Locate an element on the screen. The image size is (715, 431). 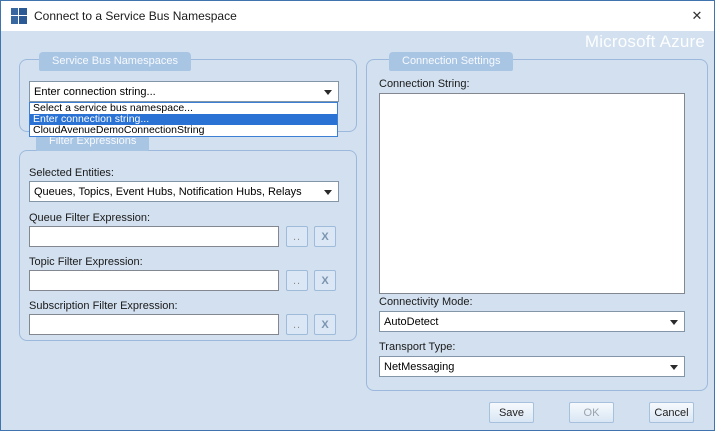
transport-type-combobox: NetMessaging is located at coordinates (532, 366).